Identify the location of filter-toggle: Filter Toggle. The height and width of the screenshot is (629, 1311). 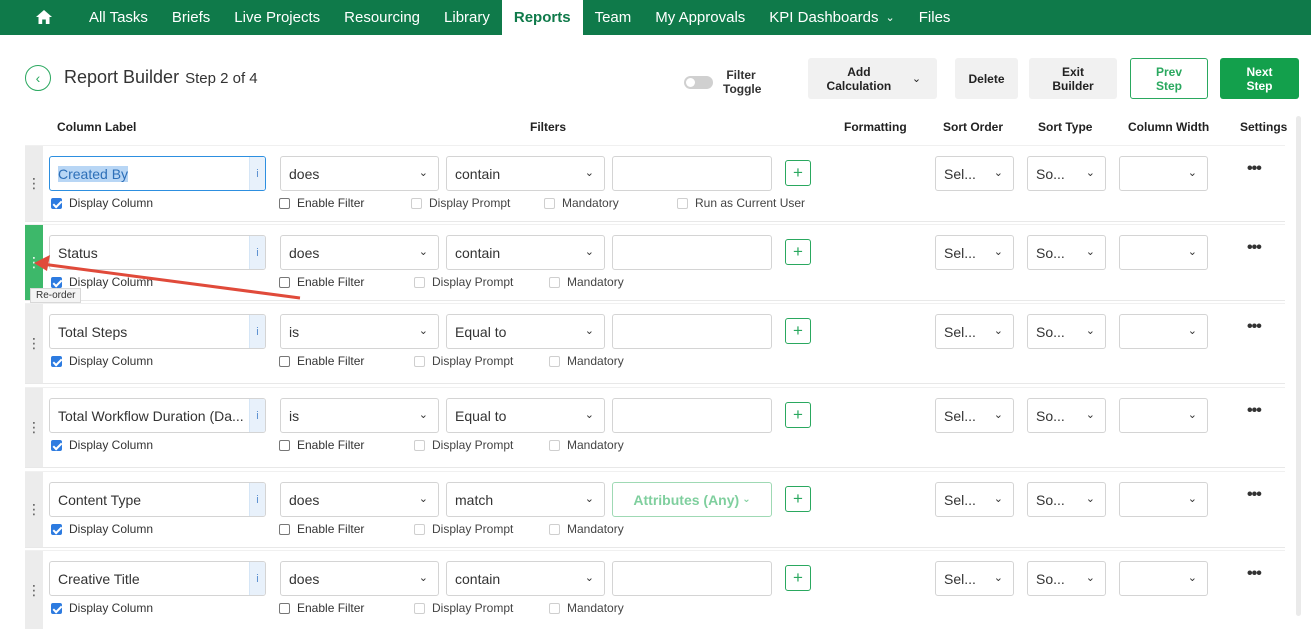
(722, 82).